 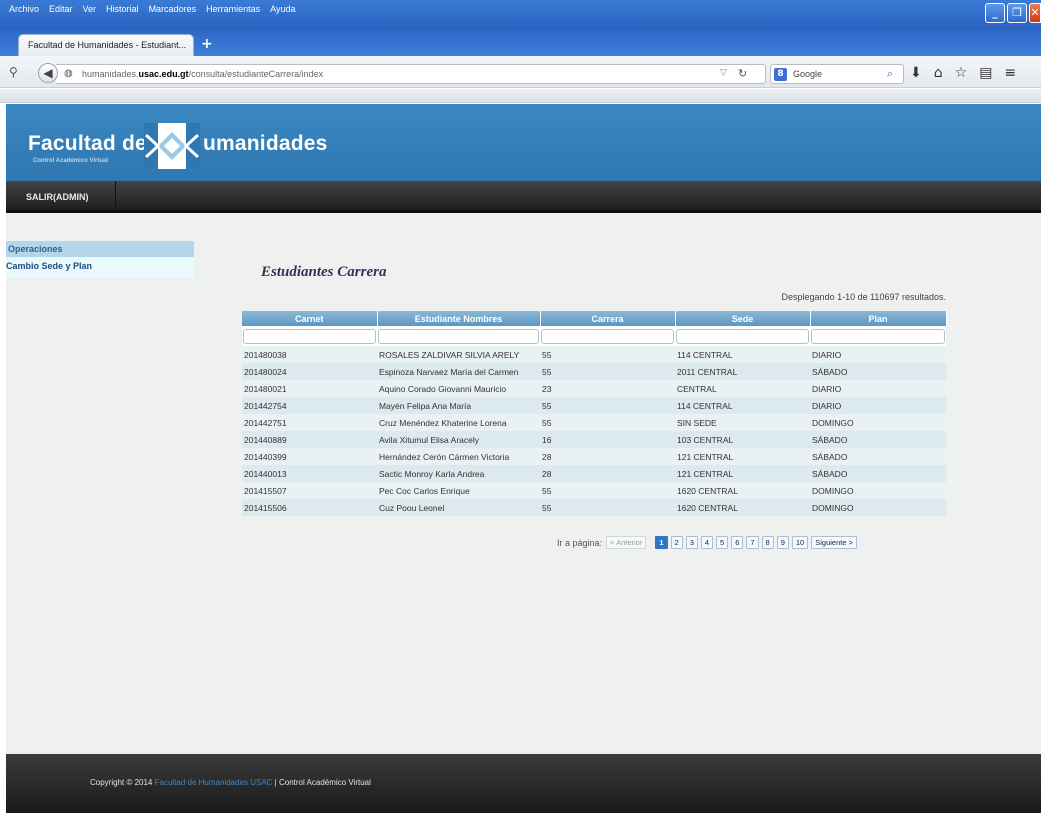 What do you see at coordinates (1035, 13) in the screenshot?
I see `close-icon: ✕` at bounding box center [1035, 13].